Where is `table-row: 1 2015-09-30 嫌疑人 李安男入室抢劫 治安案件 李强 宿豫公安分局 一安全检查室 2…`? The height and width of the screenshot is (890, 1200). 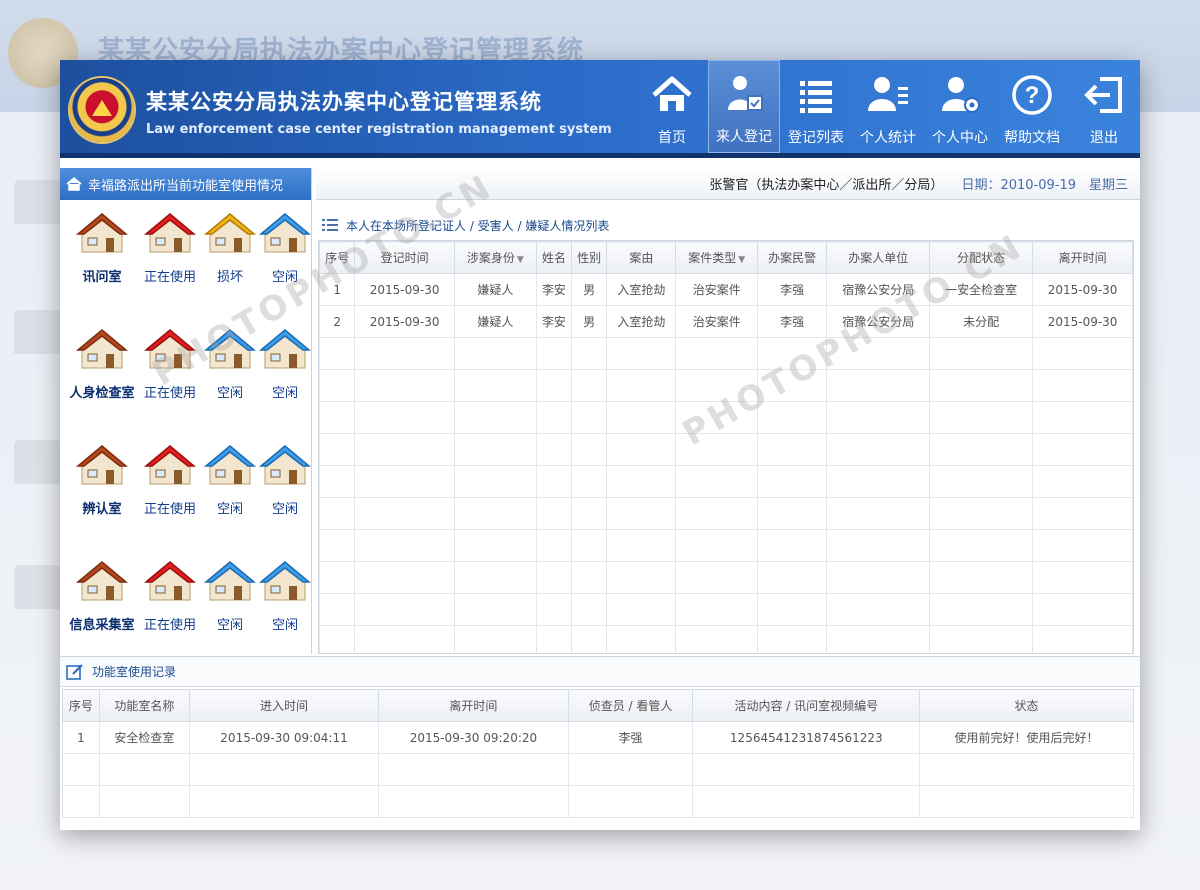 table-row: 1 2015-09-30 嫌疑人 李安男入室抢劫 治安案件 李强 宿豫公安分局 一安全检查室 2… is located at coordinates (726, 289).